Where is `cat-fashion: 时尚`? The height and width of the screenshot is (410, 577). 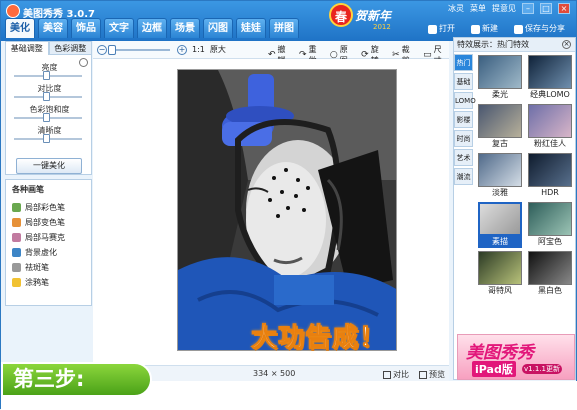
cat-fashion: 时尚 is located at coordinates (463, 138).